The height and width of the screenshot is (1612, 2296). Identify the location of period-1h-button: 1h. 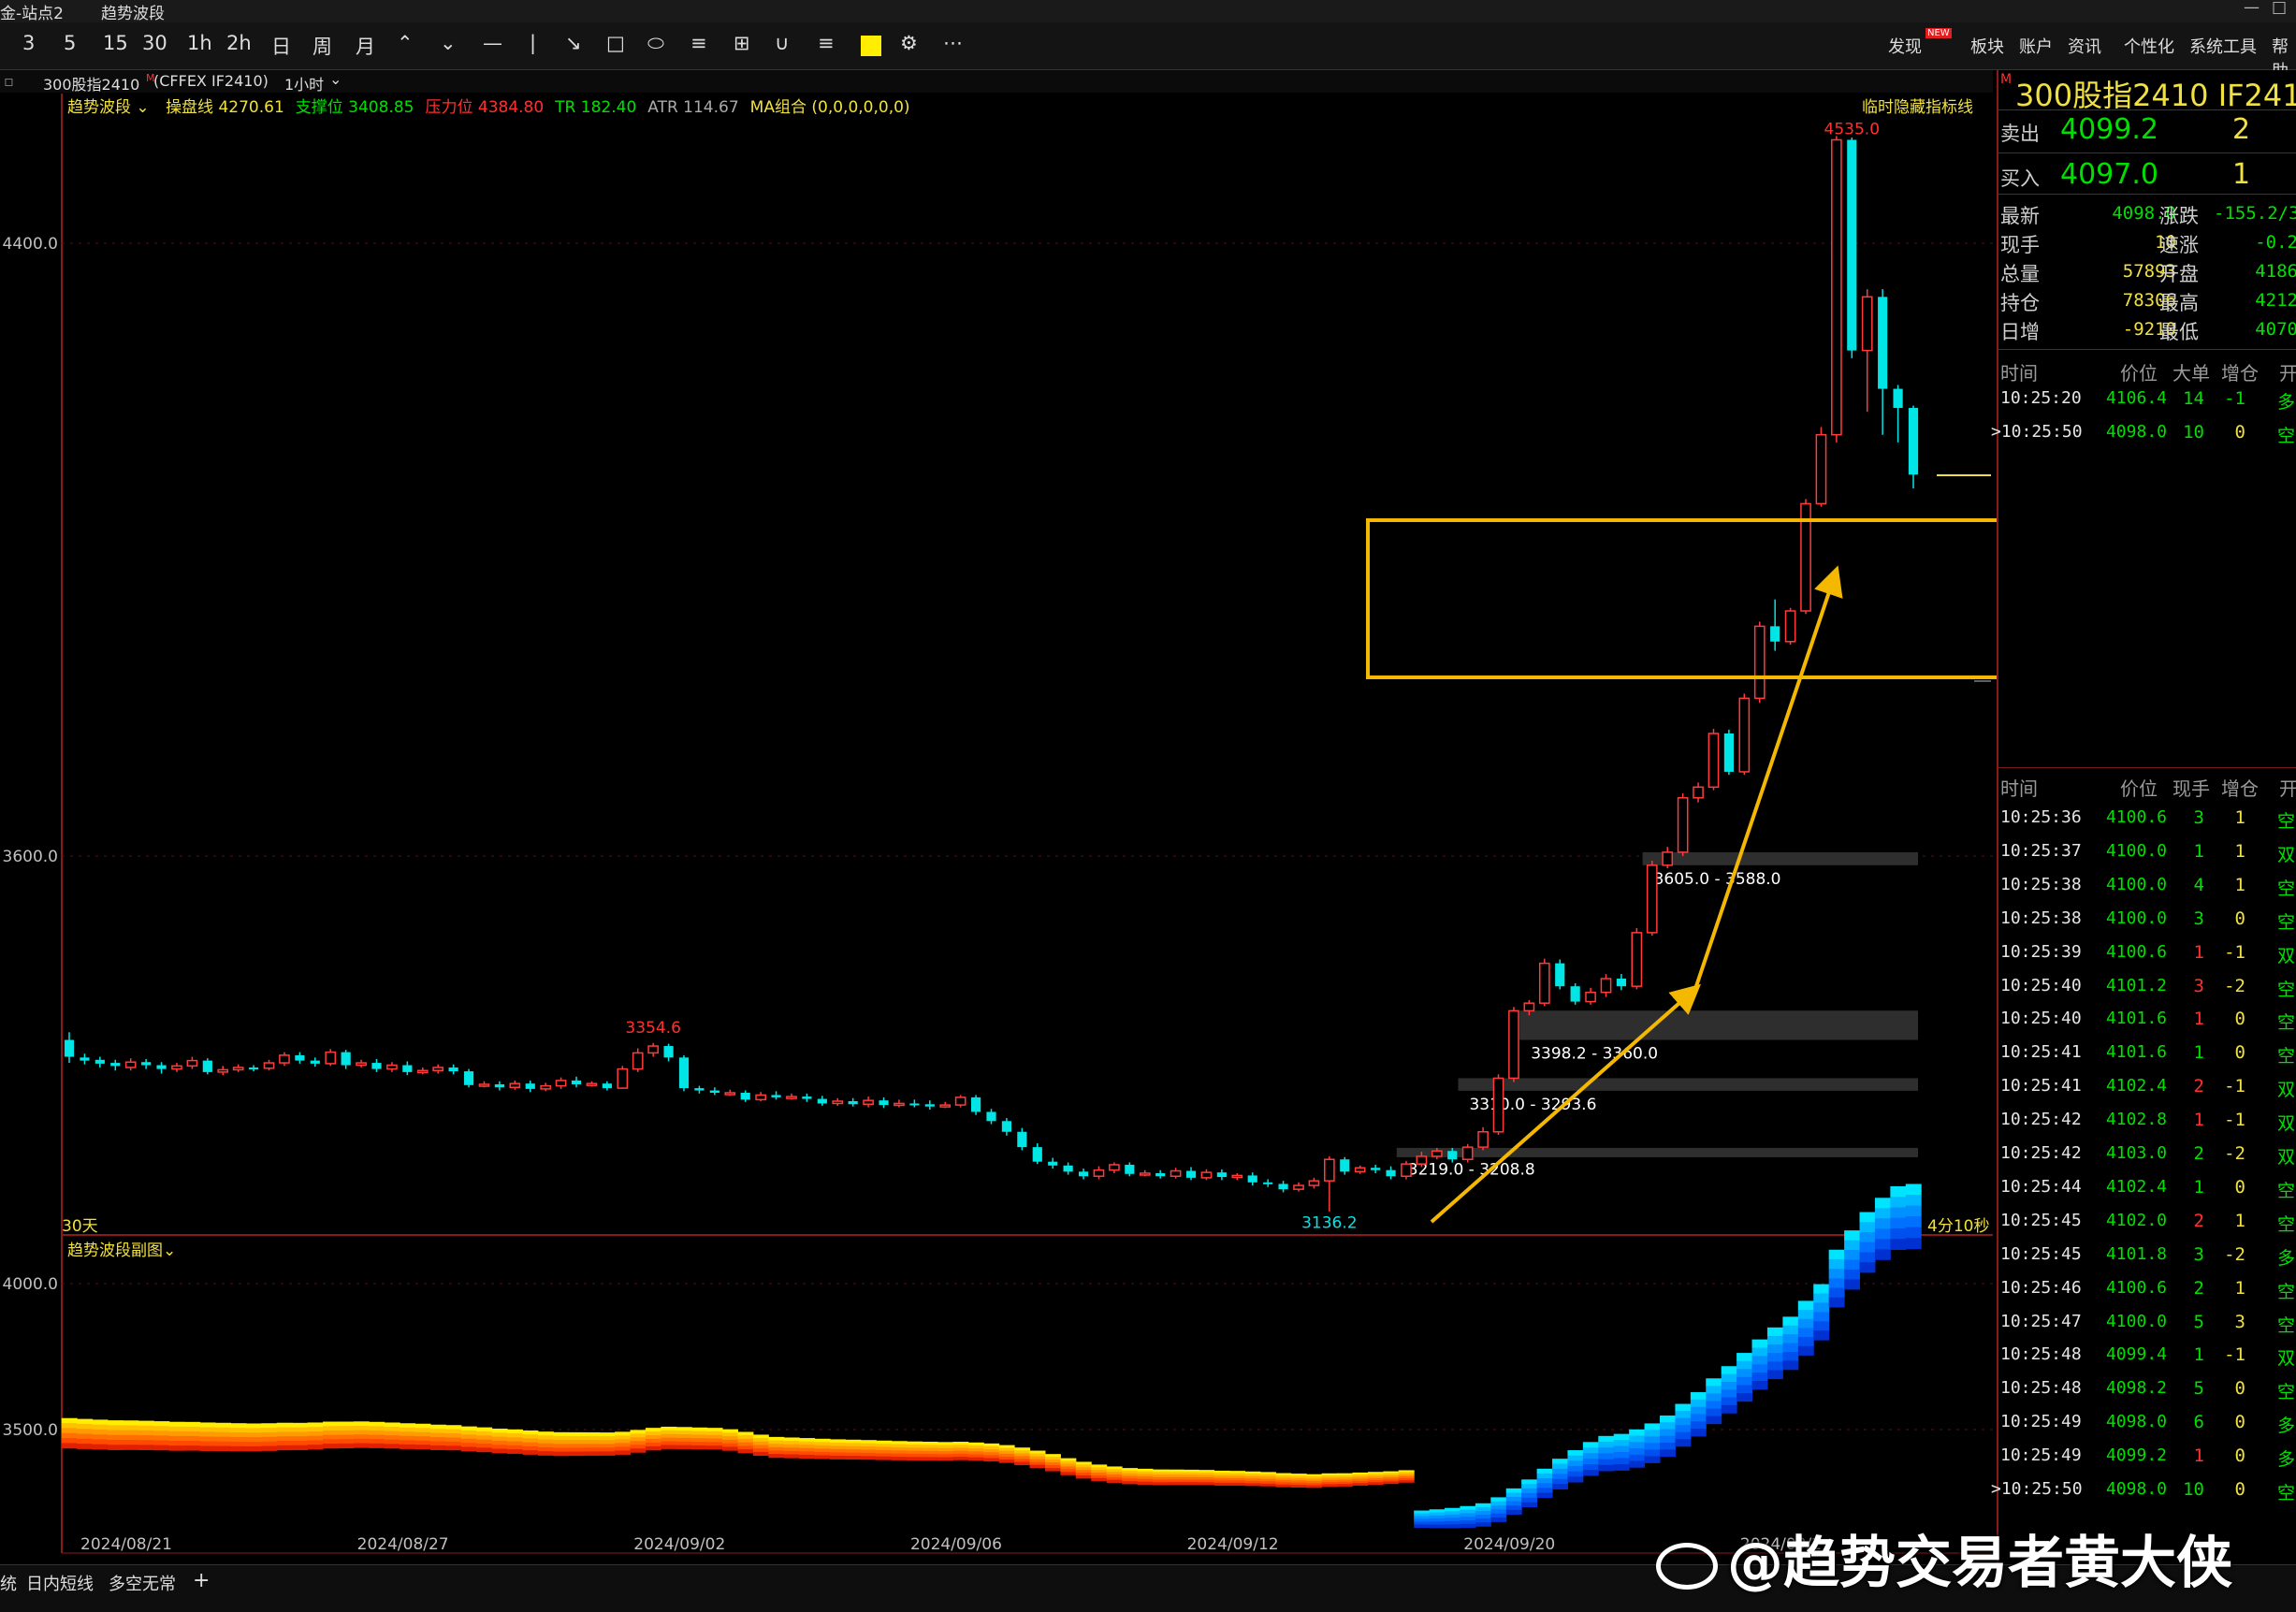
(199, 43).